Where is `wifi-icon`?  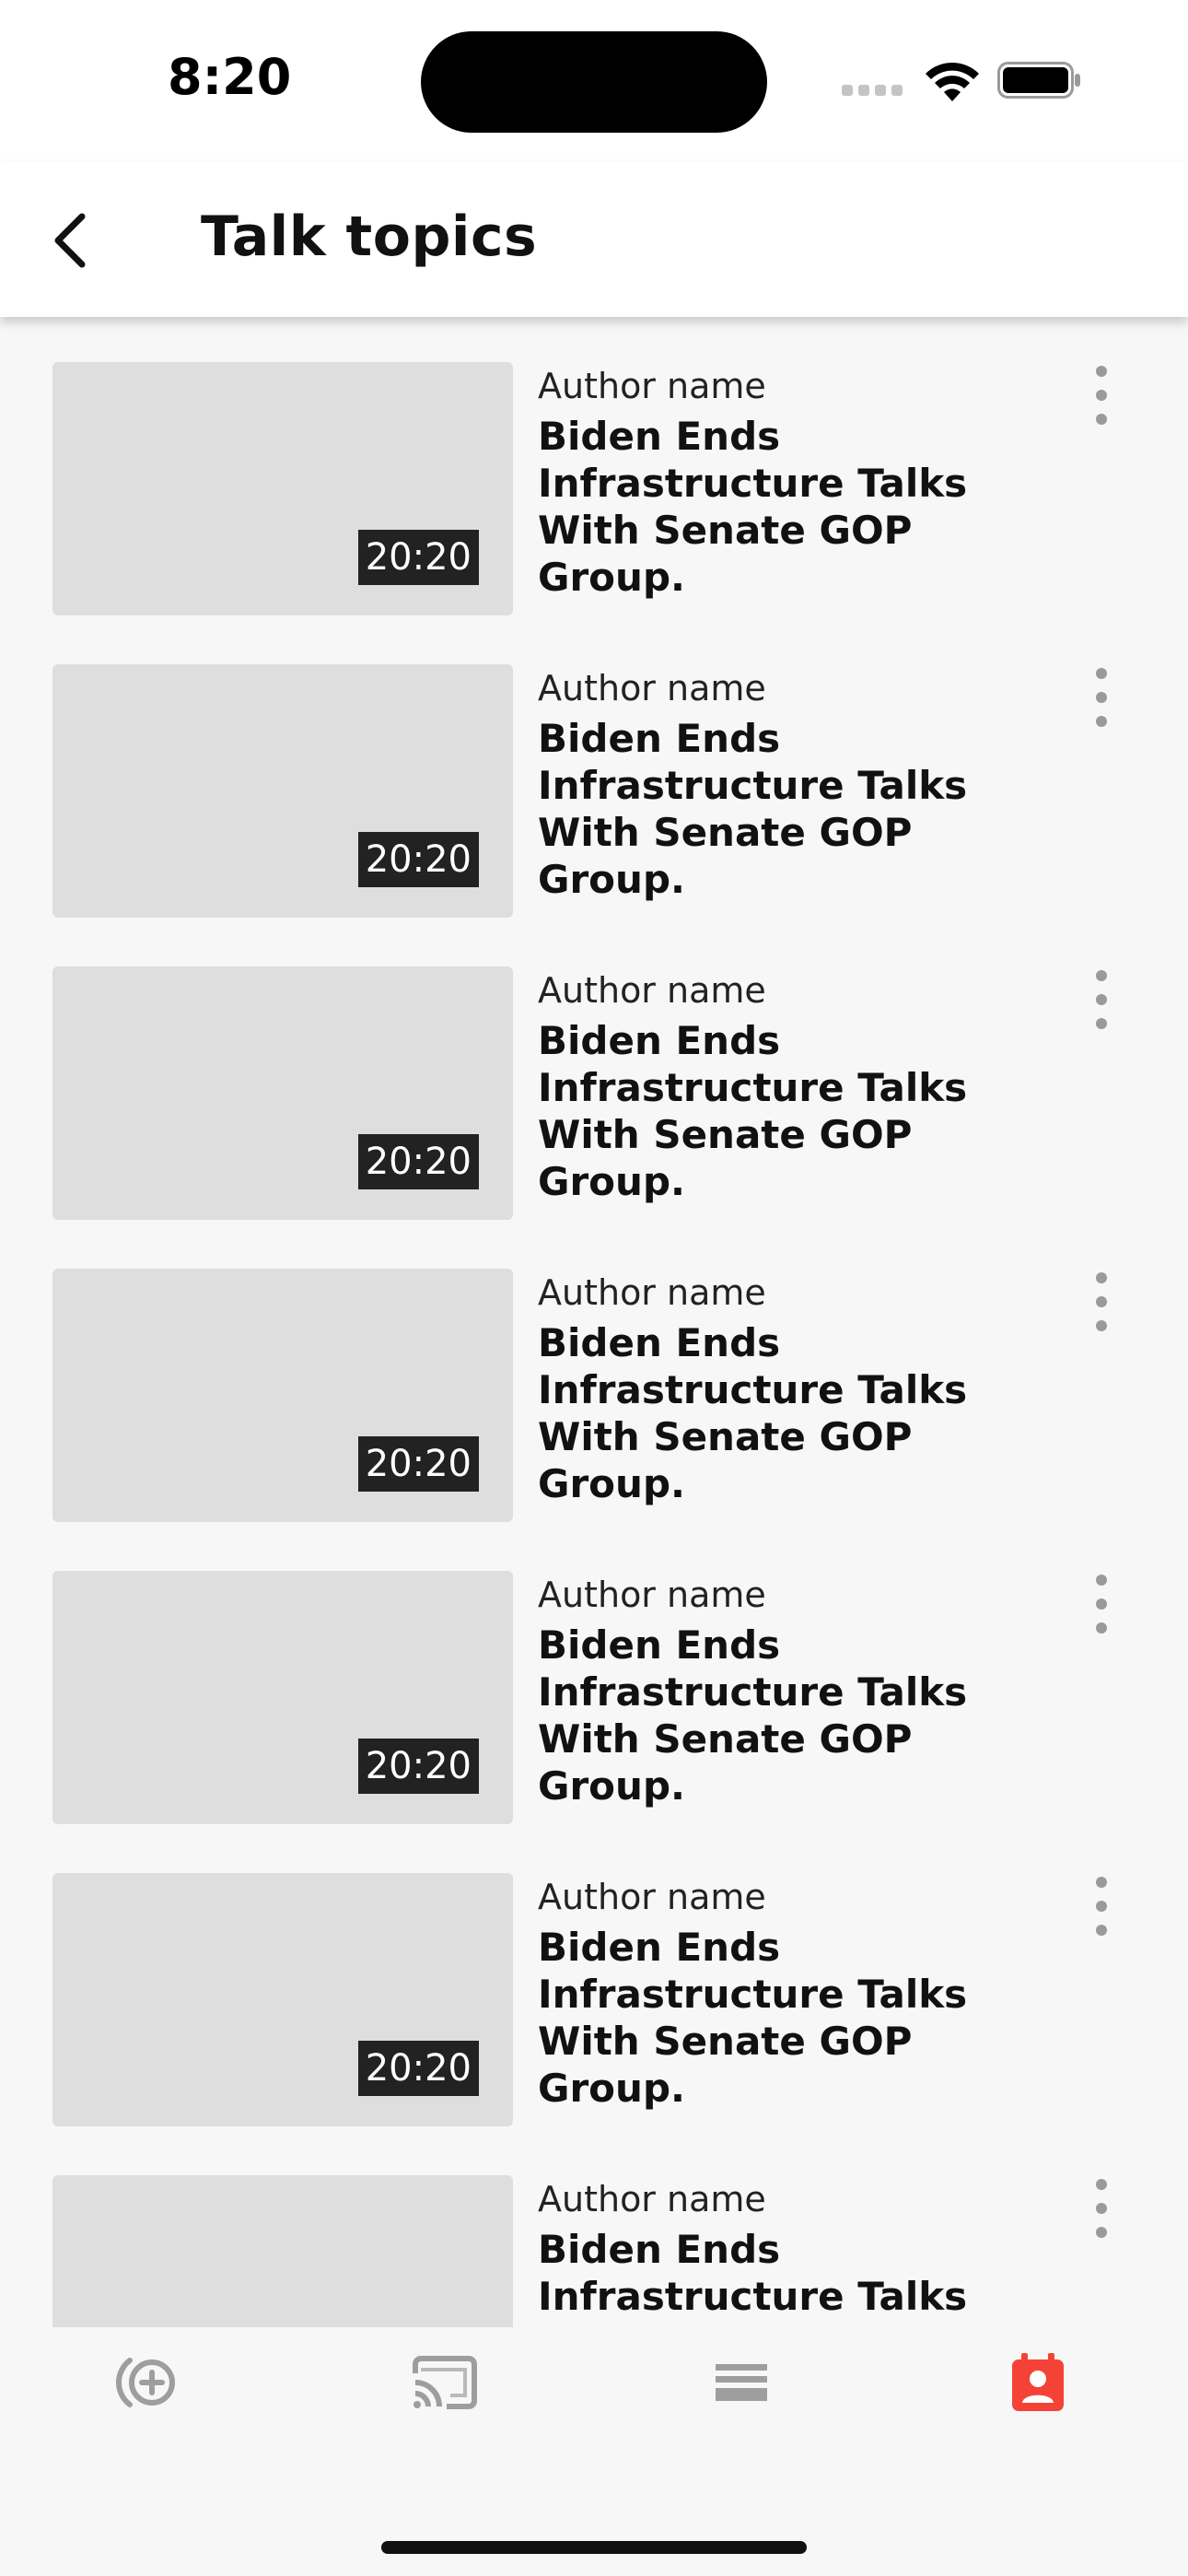
wifi-icon is located at coordinates (952, 81).